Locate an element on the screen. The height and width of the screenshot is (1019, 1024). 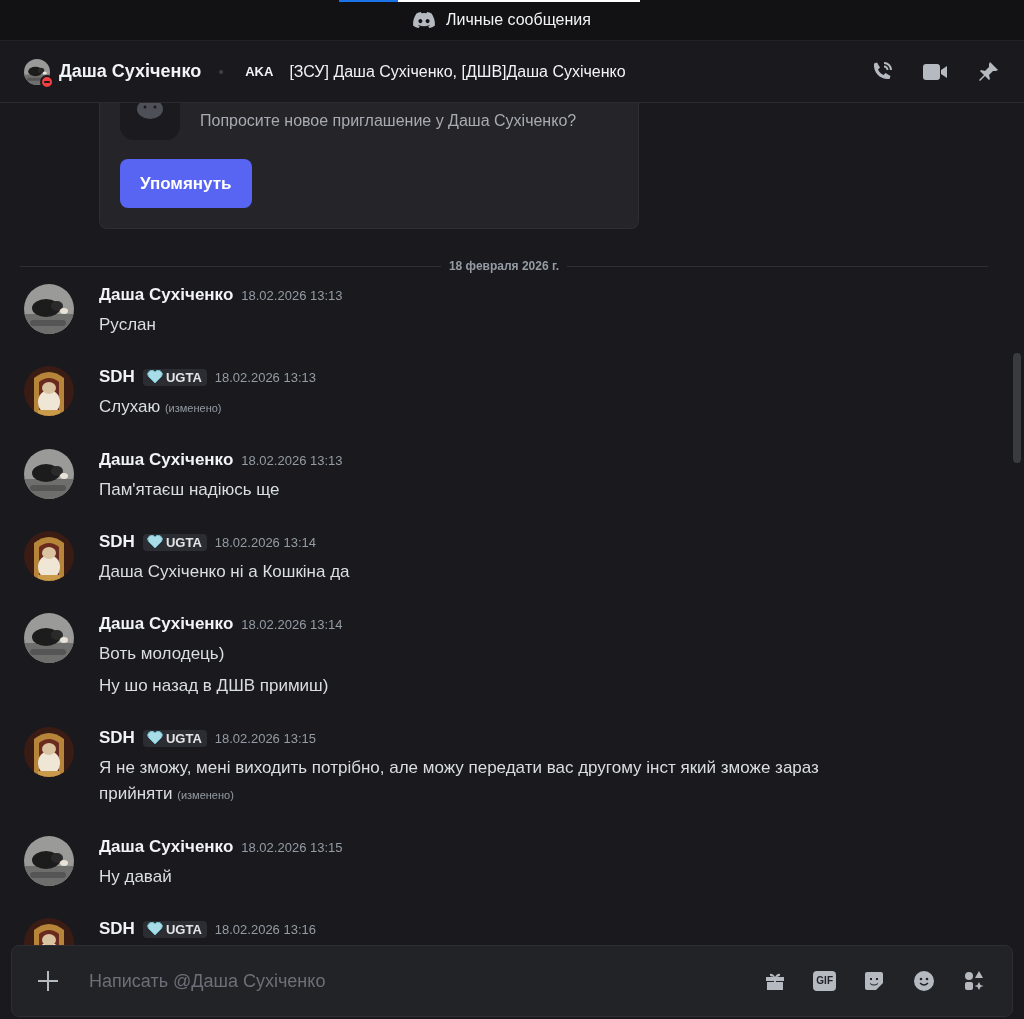
message-text: Воть молодець) is located at coordinates (162, 654).